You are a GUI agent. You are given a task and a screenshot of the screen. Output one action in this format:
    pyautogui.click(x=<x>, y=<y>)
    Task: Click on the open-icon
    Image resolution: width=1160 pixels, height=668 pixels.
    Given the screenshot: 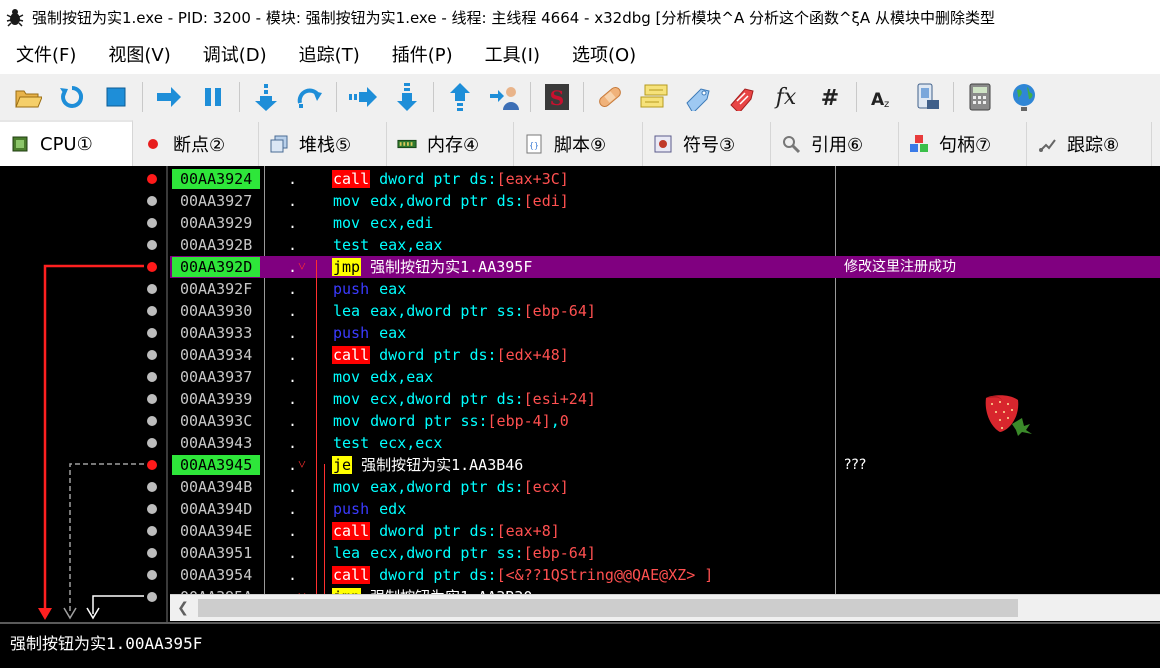 What is the action you would take?
    pyautogui.click(x=28, y=97)
    